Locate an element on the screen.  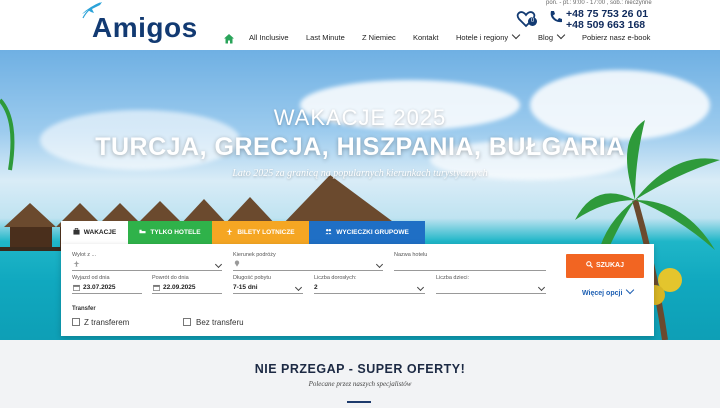
length-select is located at coordinates (268, 293).